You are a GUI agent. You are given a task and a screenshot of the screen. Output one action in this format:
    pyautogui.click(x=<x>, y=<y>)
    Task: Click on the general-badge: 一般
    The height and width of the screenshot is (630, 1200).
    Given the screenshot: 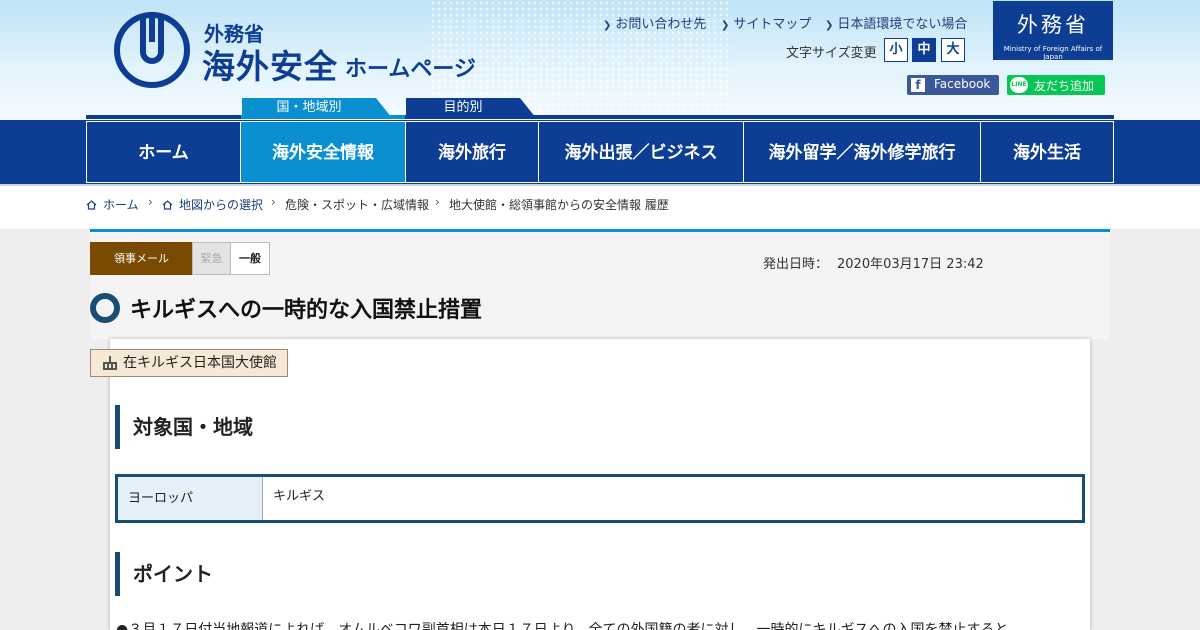 What is the action you would take?
    pyautogui.click(x=250, y=258)
    